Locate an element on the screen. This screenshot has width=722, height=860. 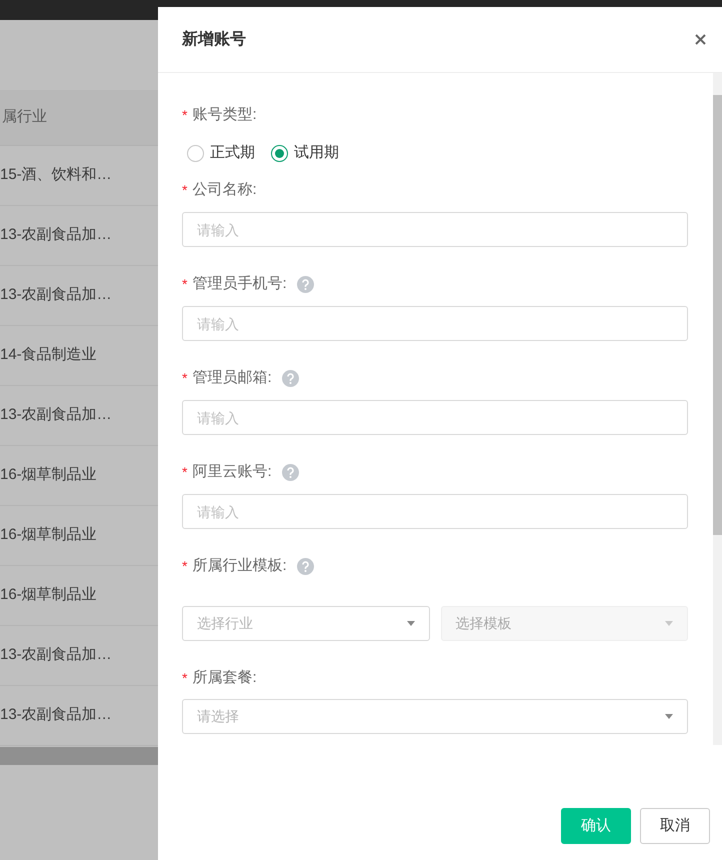
field-label: 阿里云账号: is located at coordinates (232, 472).